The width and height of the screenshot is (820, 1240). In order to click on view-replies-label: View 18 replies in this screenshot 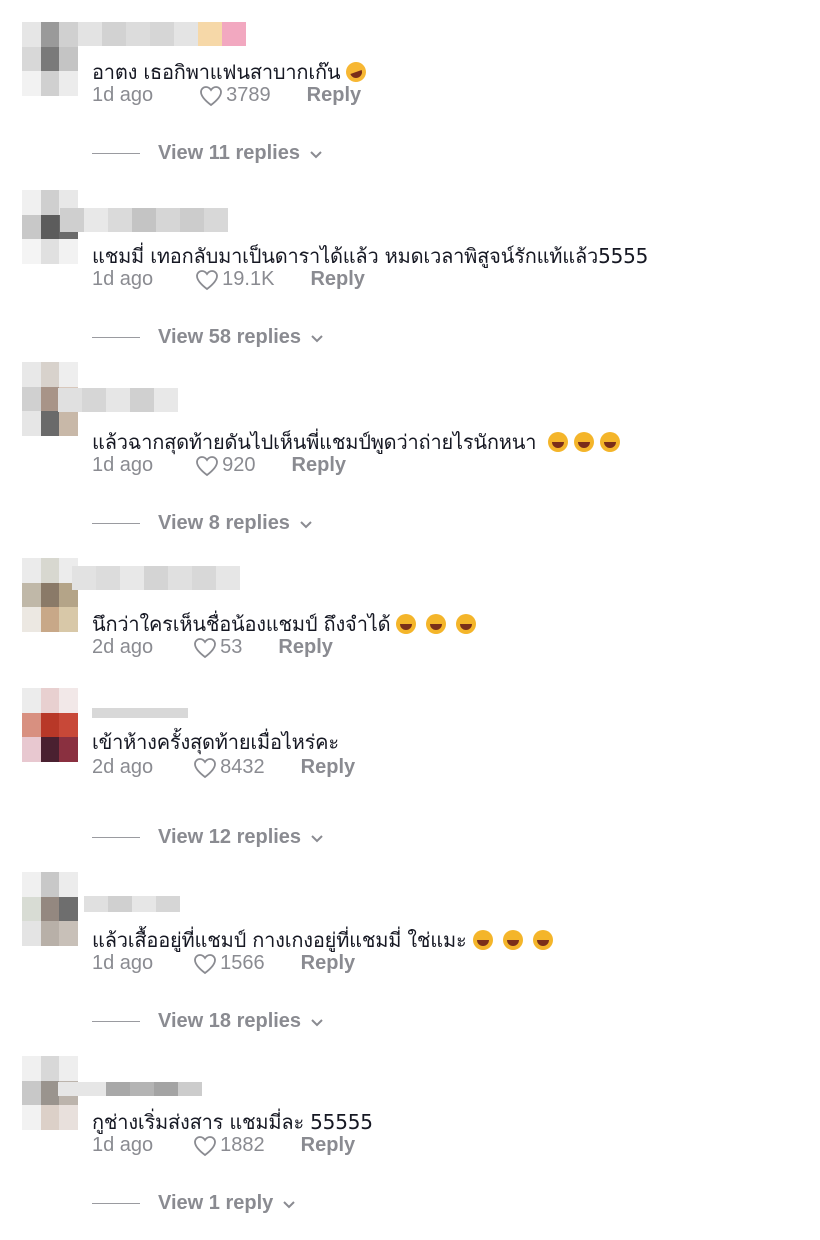, I will do `click(230, 1021)`.